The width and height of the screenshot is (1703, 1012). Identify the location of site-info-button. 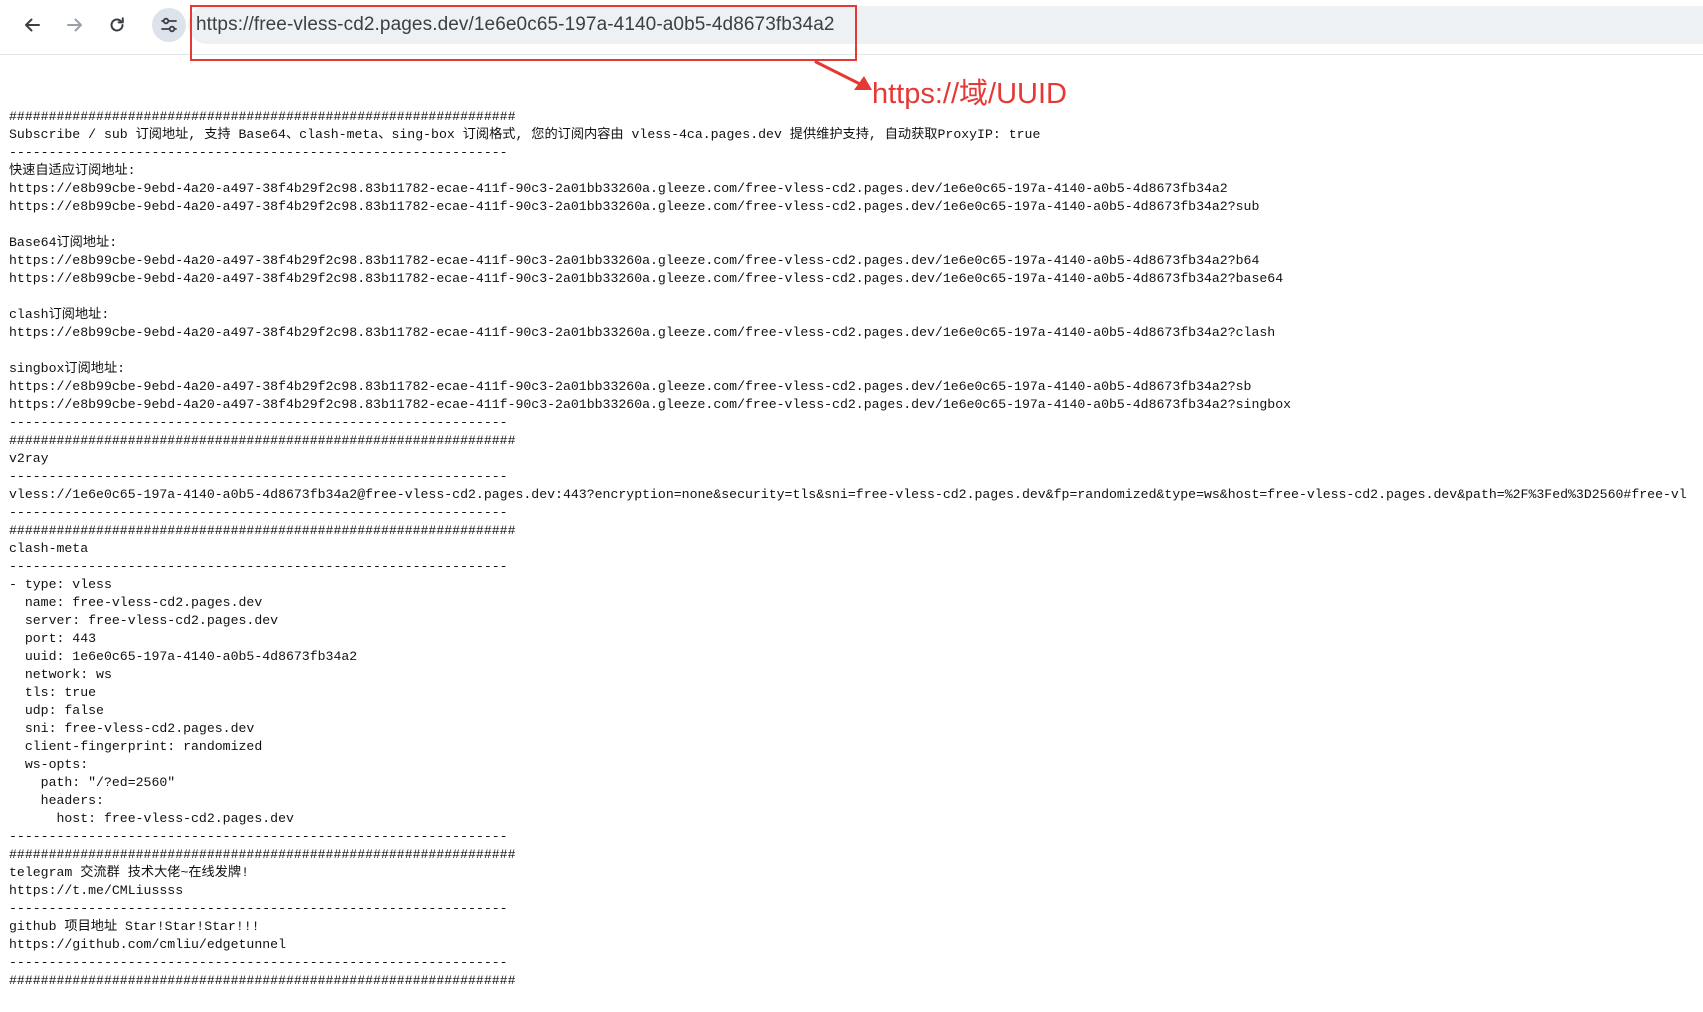
(169, 25).